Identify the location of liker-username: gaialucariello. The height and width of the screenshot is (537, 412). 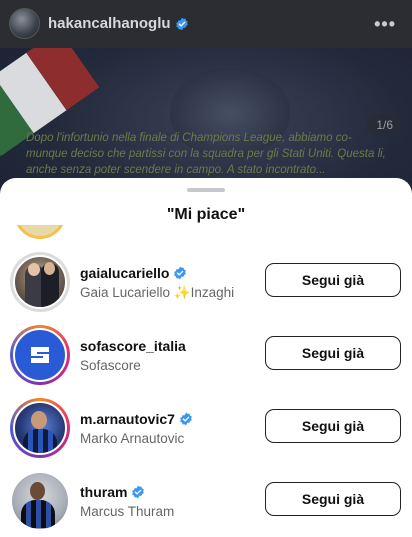
(124, 273).